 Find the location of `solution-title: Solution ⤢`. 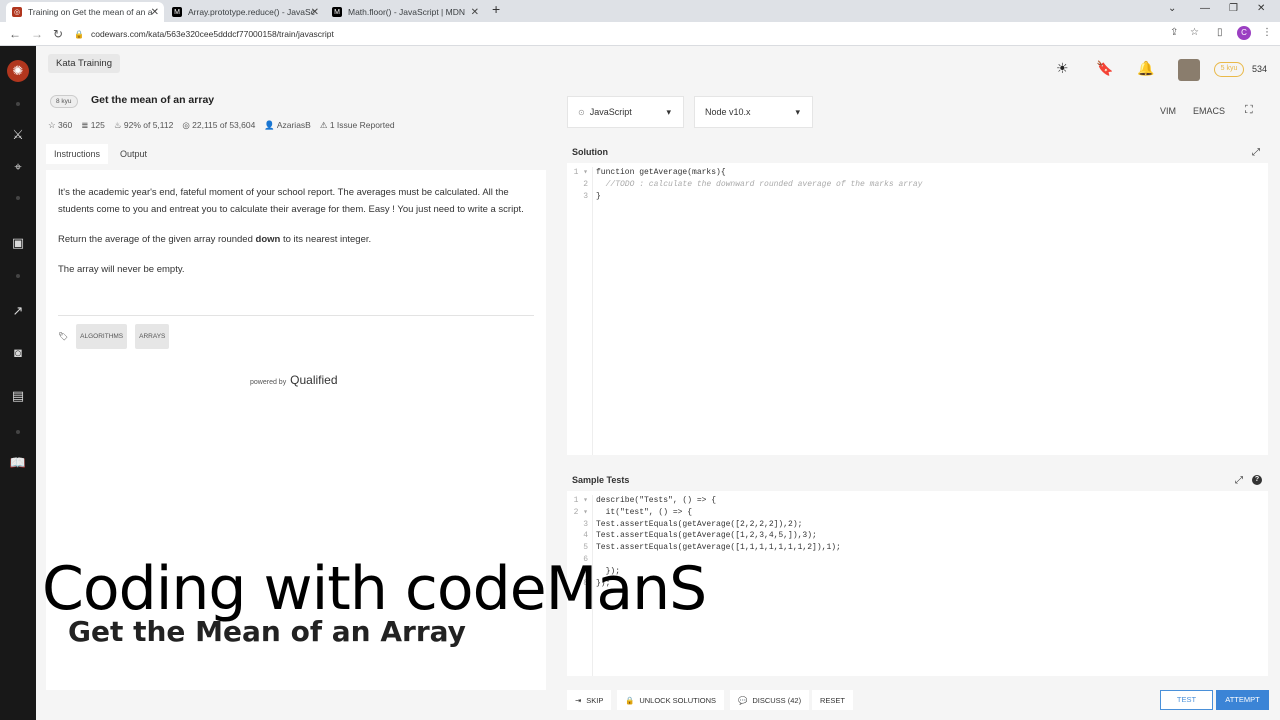

solution-title: Solution ⤢ is located at coordinates (917, 153).